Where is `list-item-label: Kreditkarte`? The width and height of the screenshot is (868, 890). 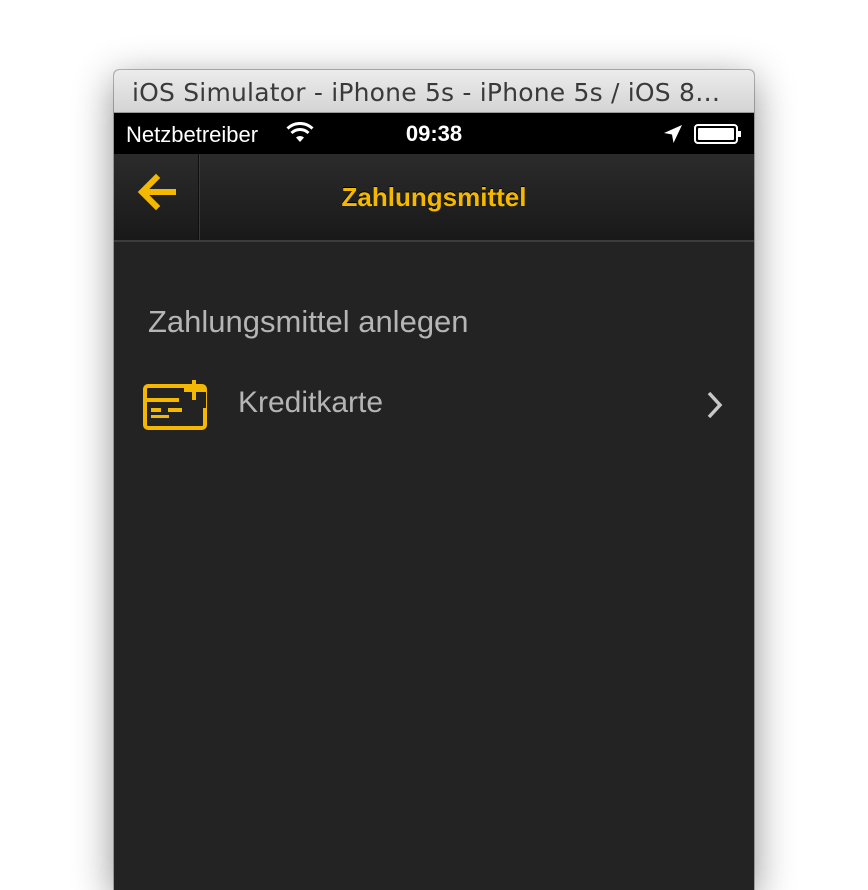
list-item-label: Kreditkarte is located at coordinates (311, 402).